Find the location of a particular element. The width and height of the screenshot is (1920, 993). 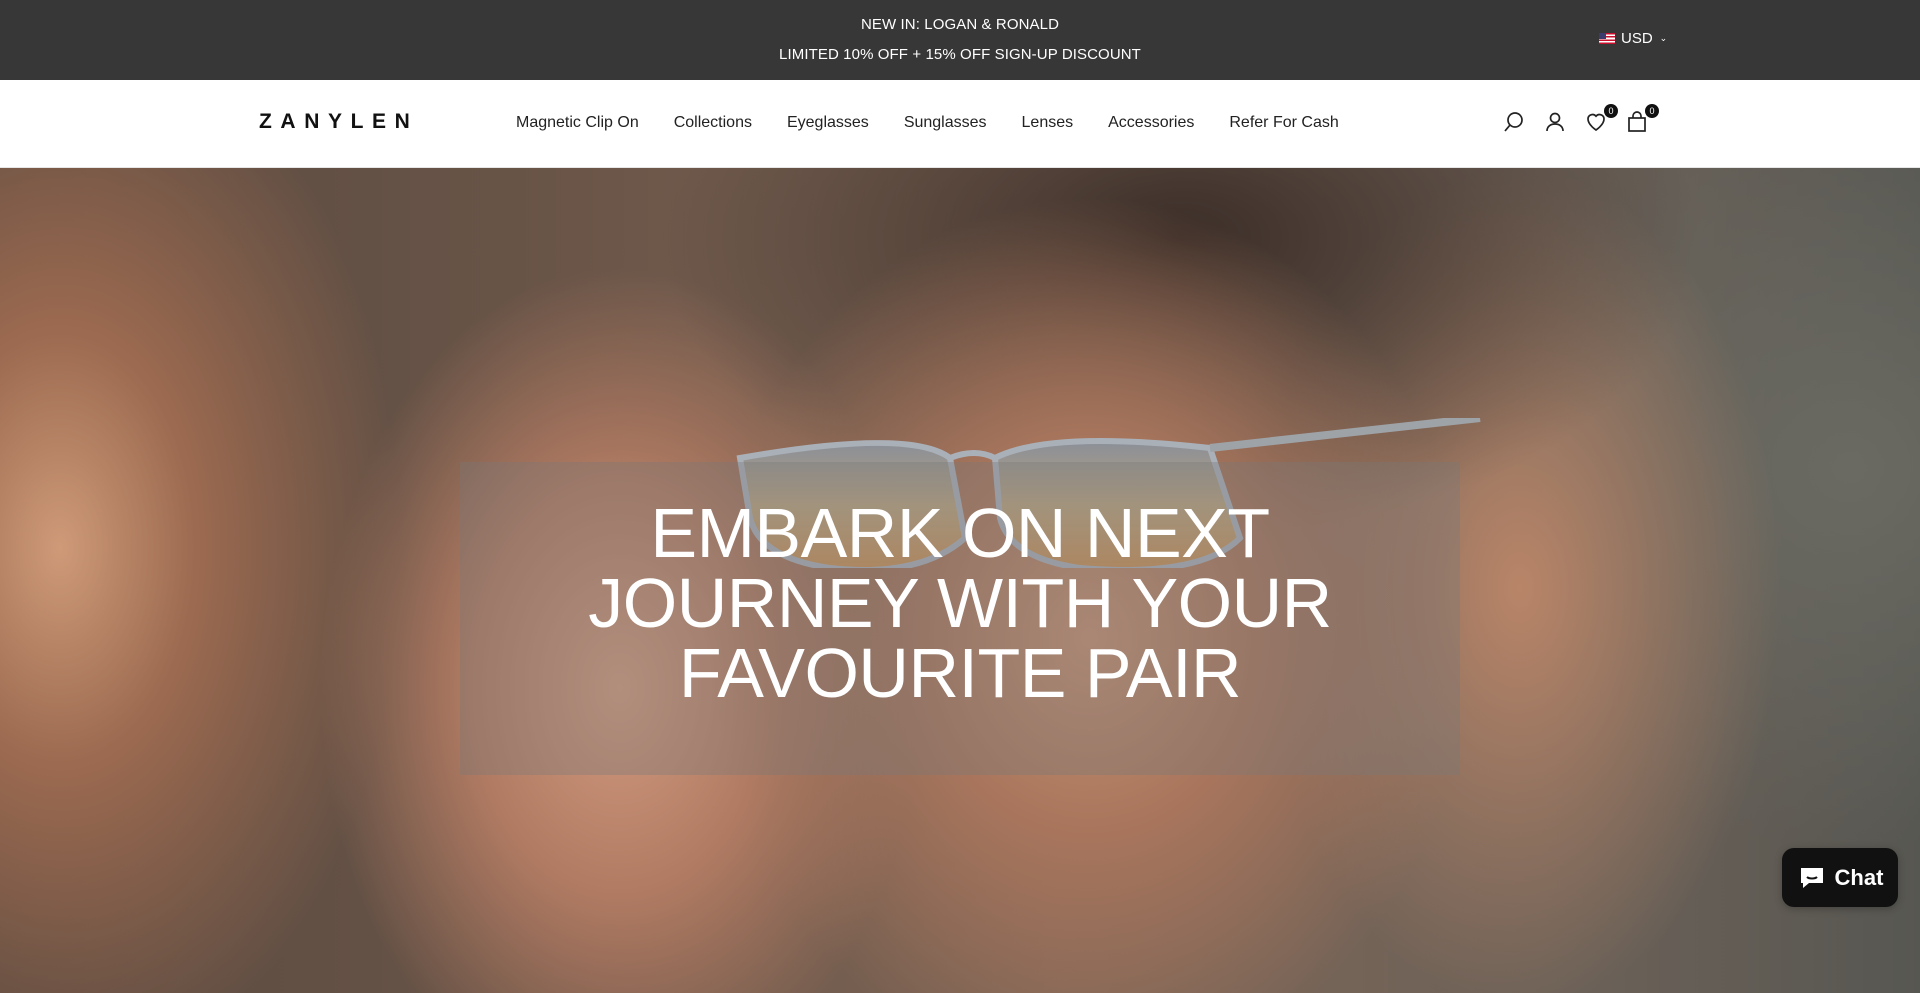

nav-item-lenses: Lenses is located at coordinates (1048, 123).